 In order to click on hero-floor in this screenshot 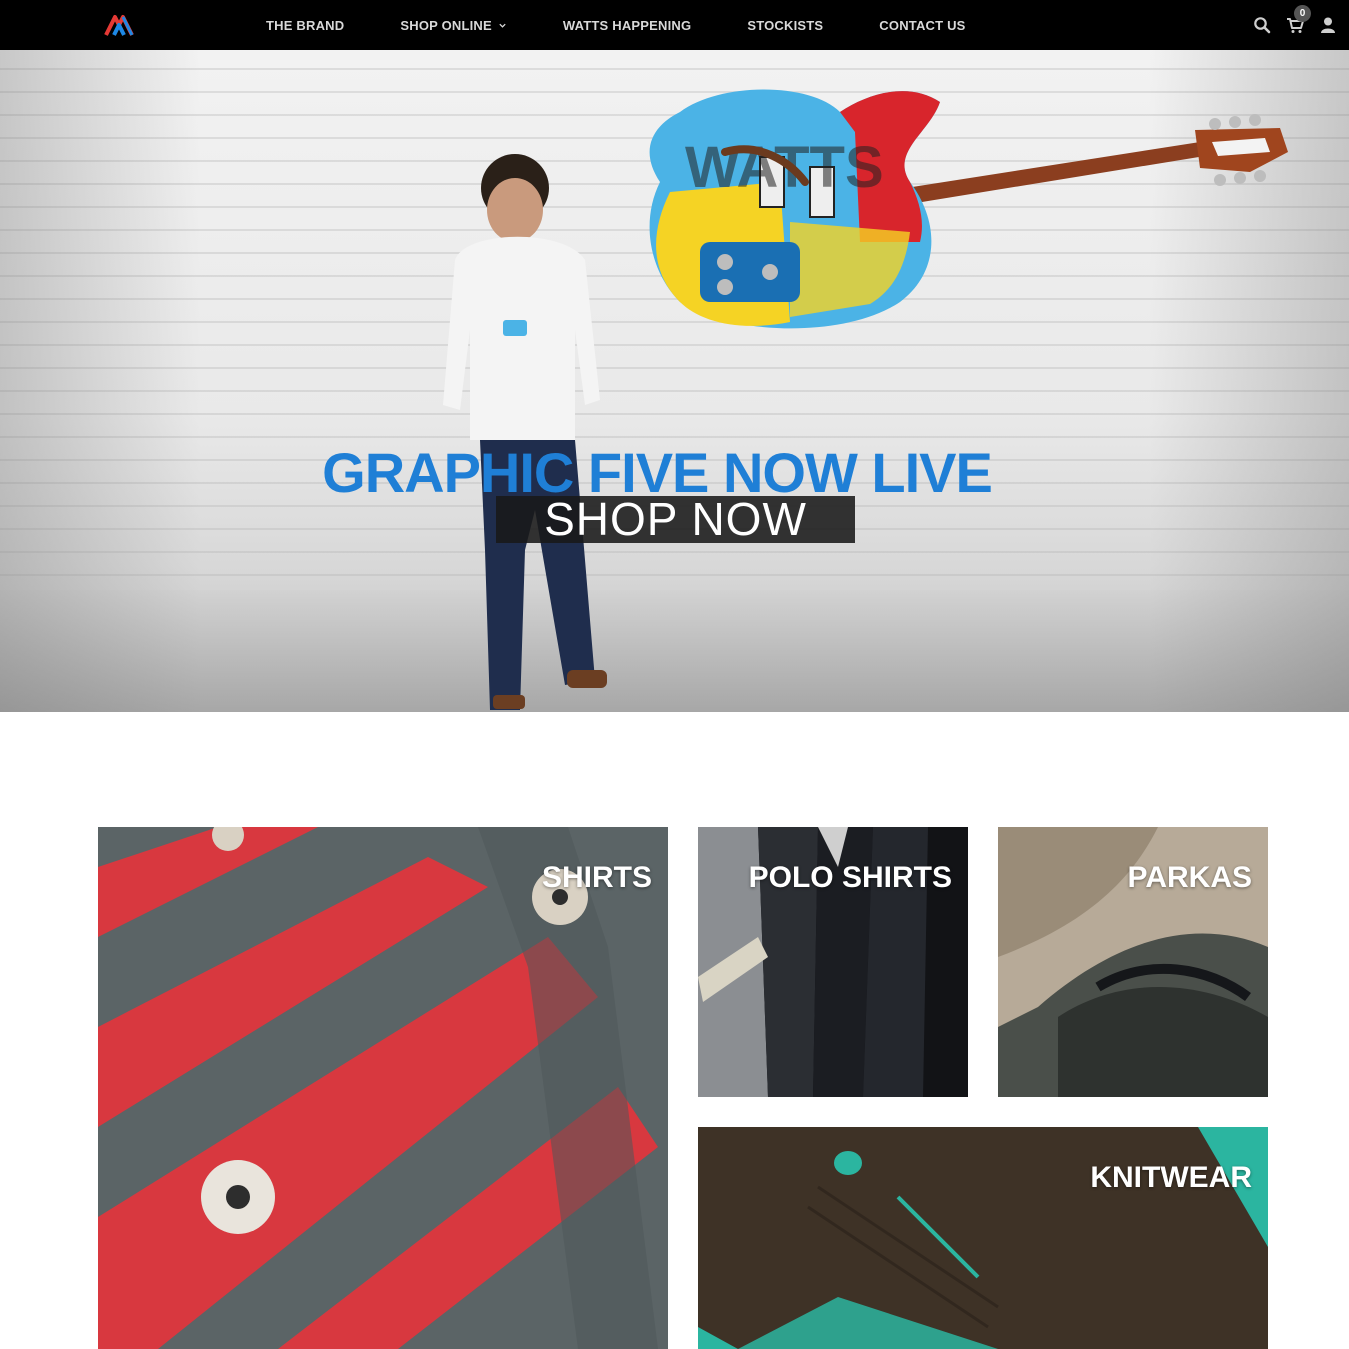, I will do `click(674, 651)`.